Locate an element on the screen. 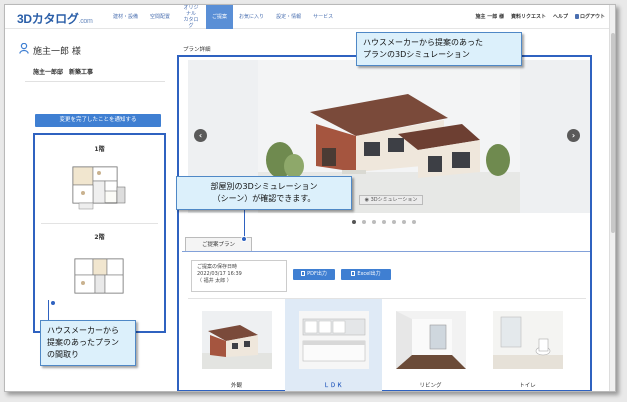  floor-label-2f: 2階 is located at coordinates (99, 237).